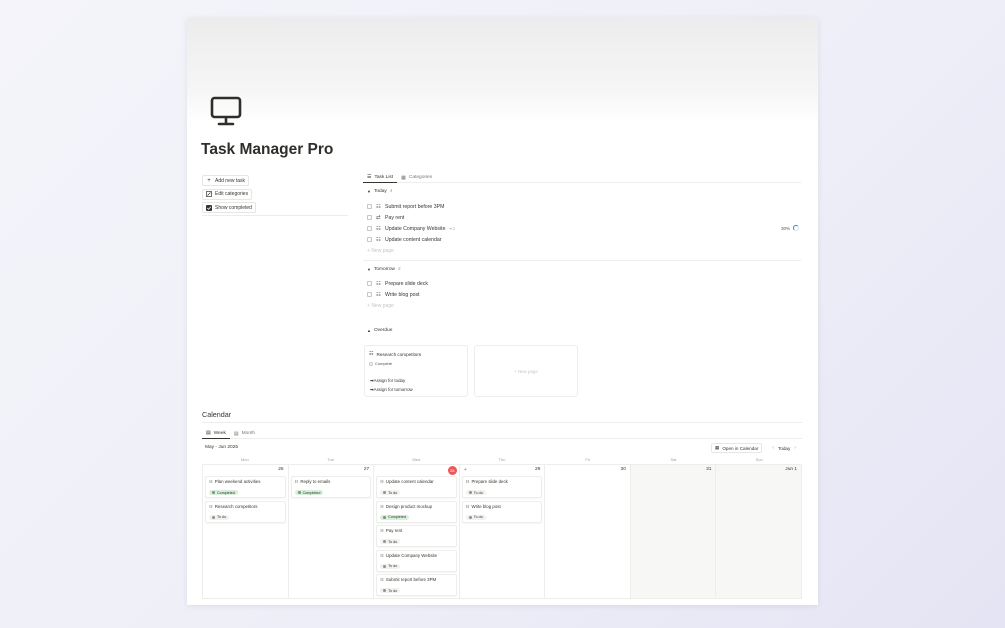 The height and width of the screenshot is (628, 1005). I want to click on tab-categories-label: Categories, so click(420, 177).